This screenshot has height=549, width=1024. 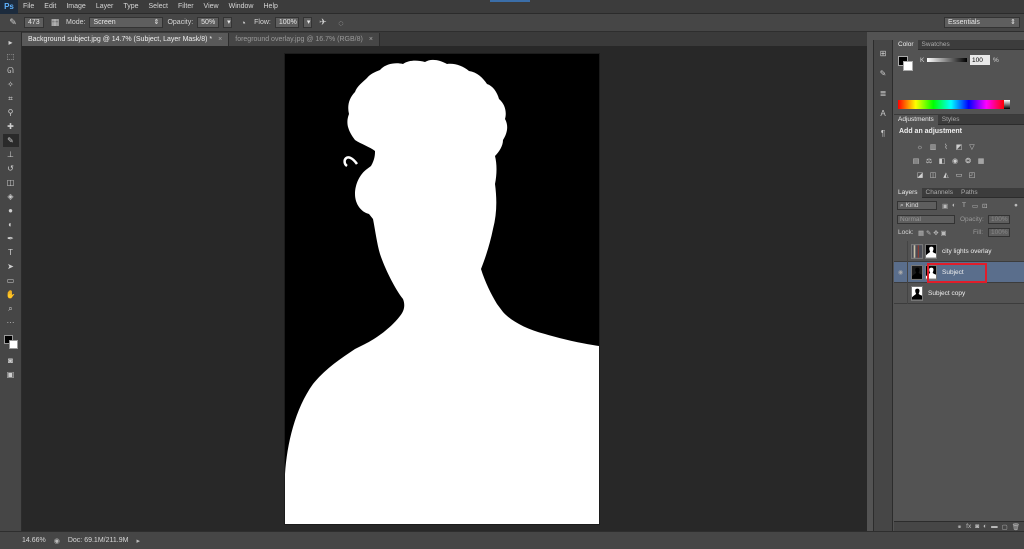 What do you see at coordinates (286, 22) in the screenshot?
I see `flow-field: 100%` at bounding box center [286, 22].